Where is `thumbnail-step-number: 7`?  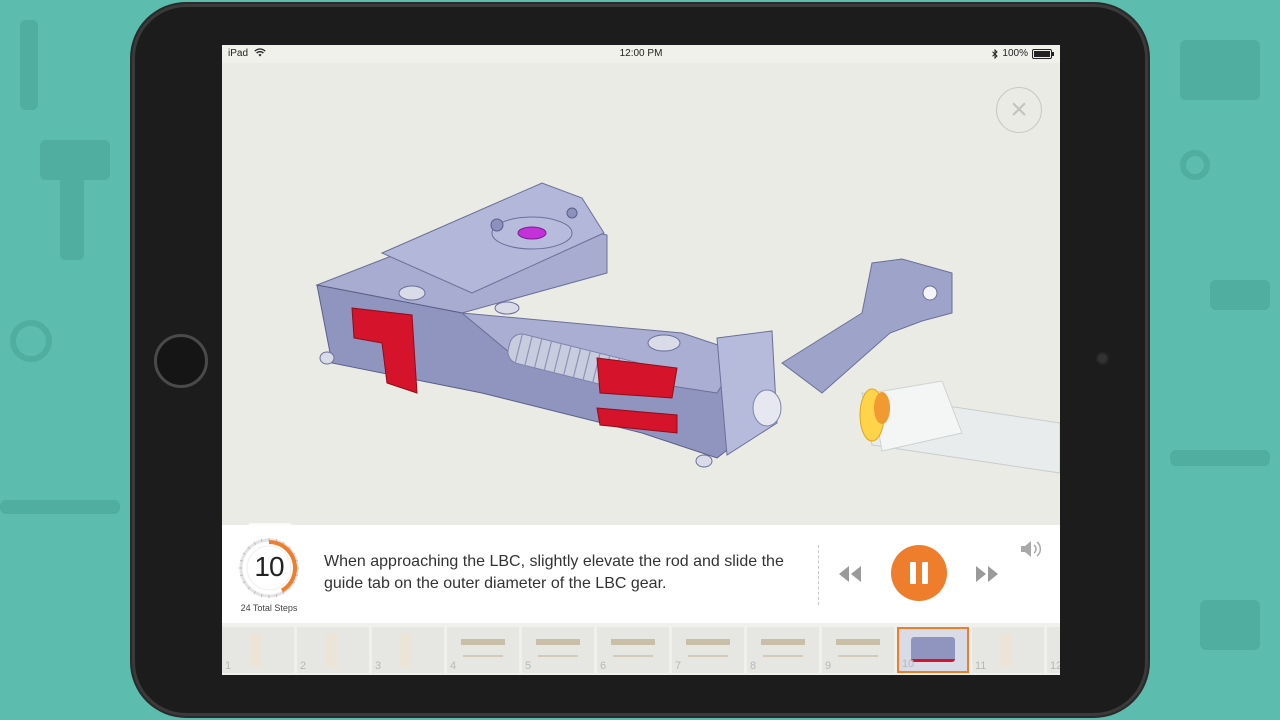 thumbnail-step-number: 7 is located at coordinates (678, 666).